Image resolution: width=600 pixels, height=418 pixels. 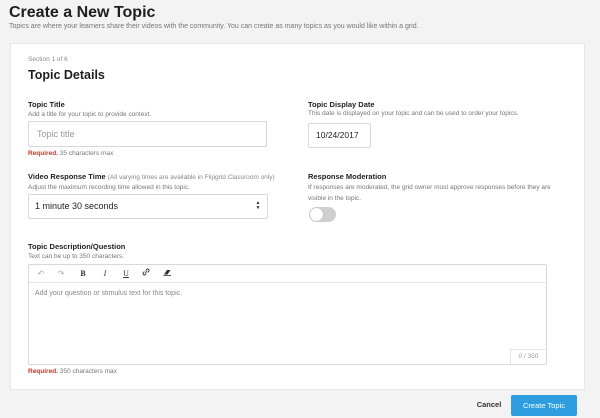 What do you see at coordinates (77, 206) in the screenshot?
I see `response-time-value: 1 minute 30 seconds` at bounding box center [77, 206].